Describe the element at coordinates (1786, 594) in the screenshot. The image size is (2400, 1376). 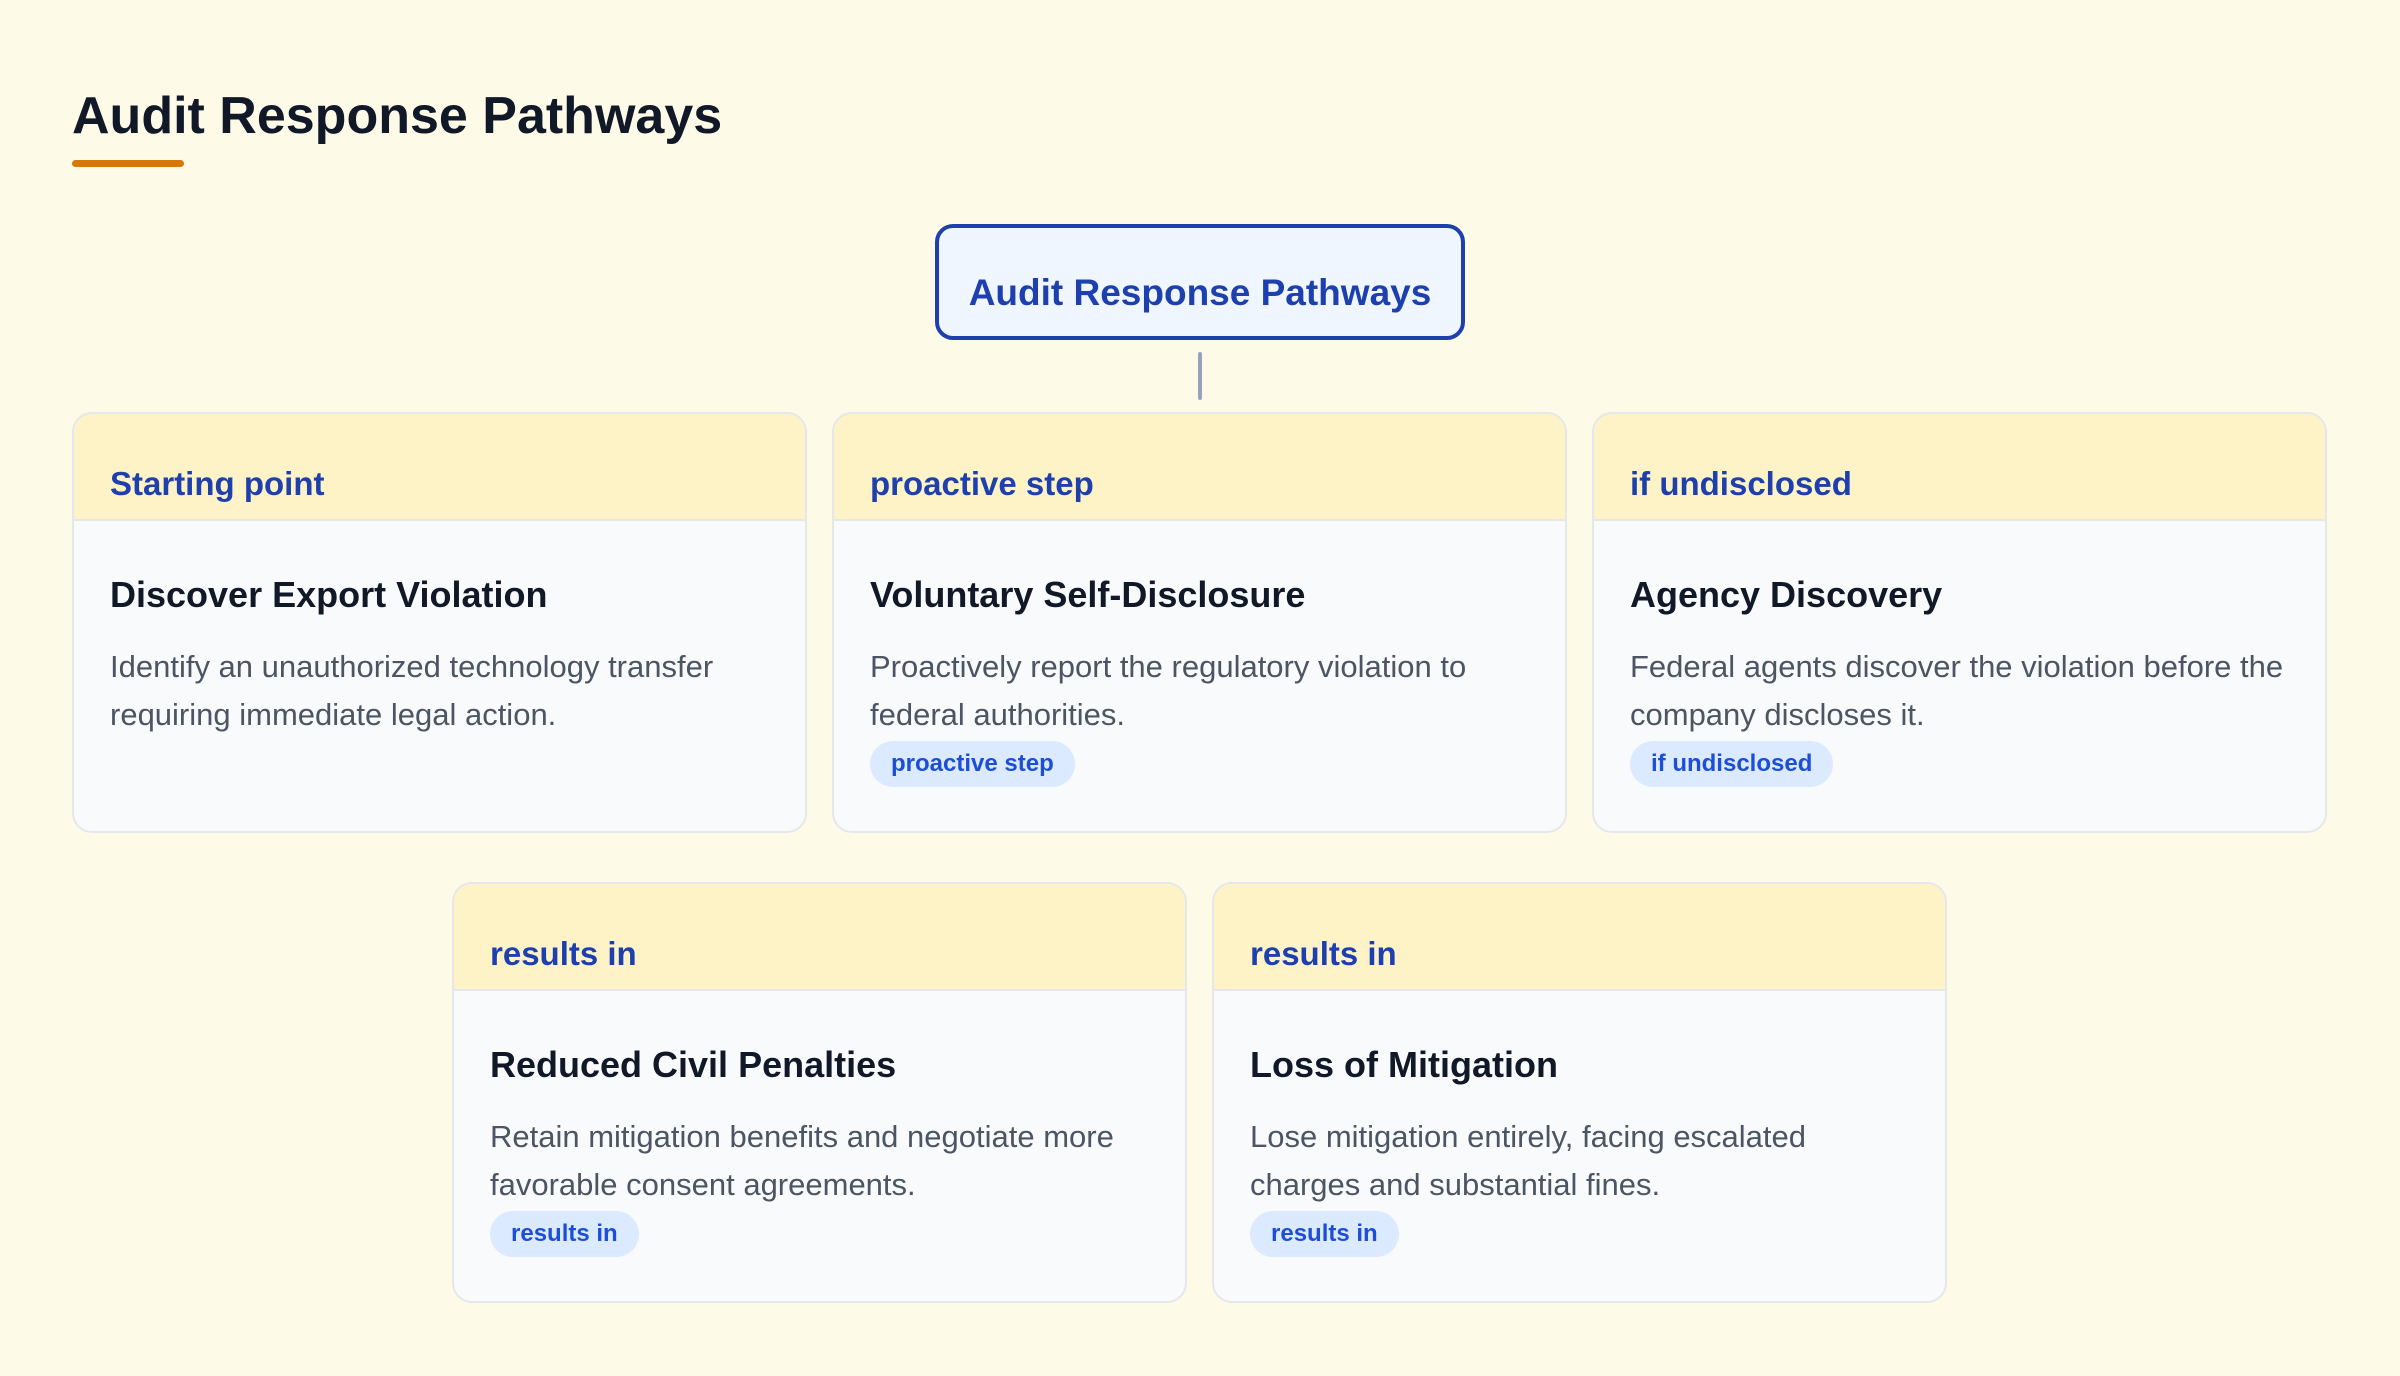
I see `node-card-title: Agency Discovery` at that location.